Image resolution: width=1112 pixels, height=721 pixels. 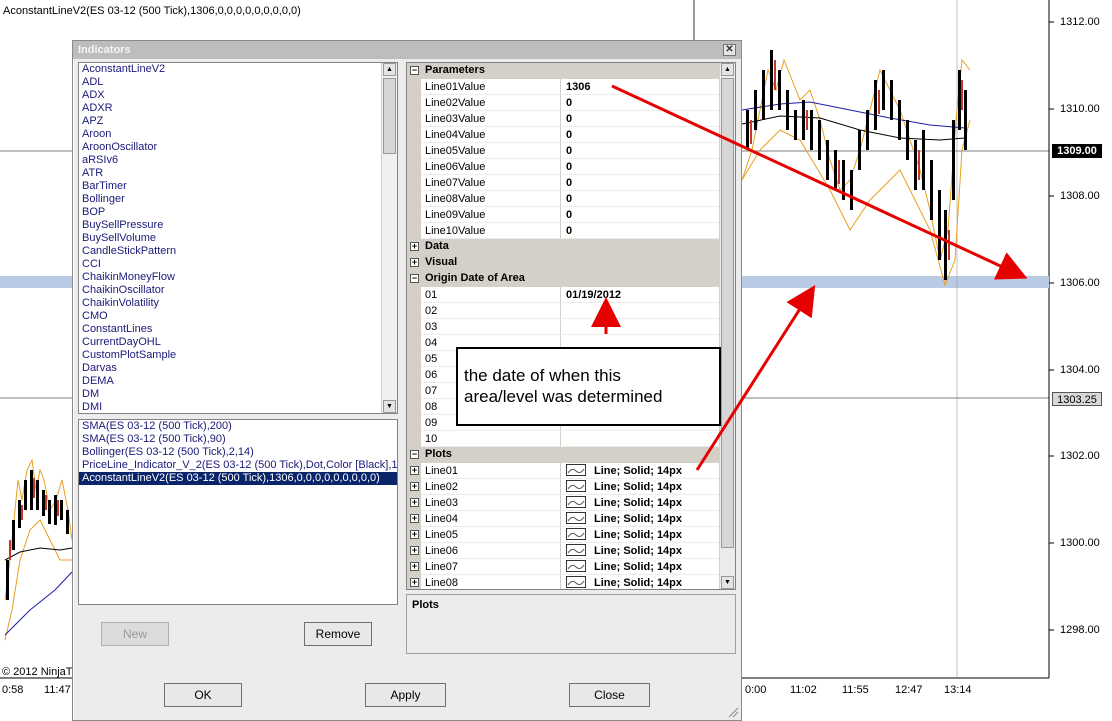 What do you see at coordinates (405, 695) in the screenshot?
I see `apply-button: Apply` at bounding box center [405, 695].